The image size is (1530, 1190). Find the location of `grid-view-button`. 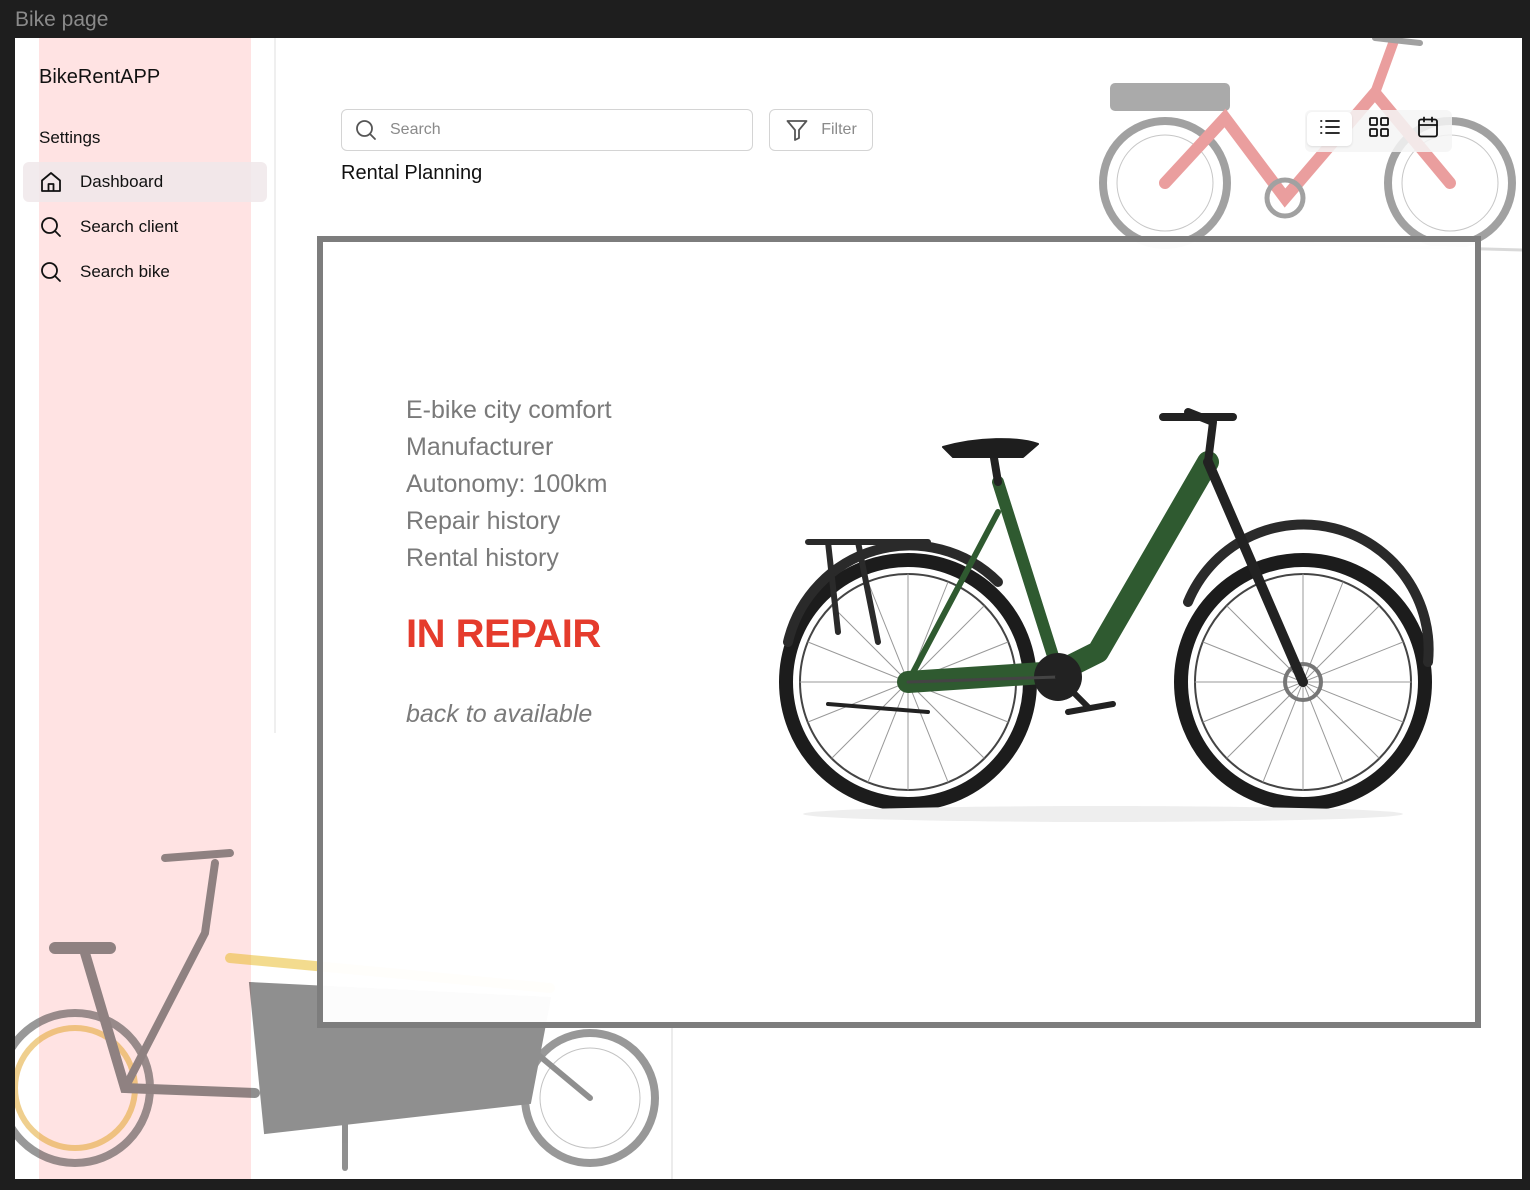

grid-view-button is located at coordinates (1378, 129).